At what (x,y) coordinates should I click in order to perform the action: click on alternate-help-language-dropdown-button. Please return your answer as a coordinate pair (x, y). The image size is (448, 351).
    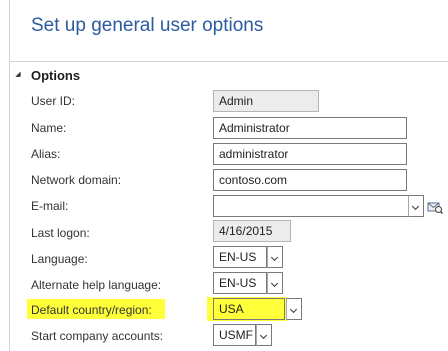
    Looking at the image, I should click on (275, 283).